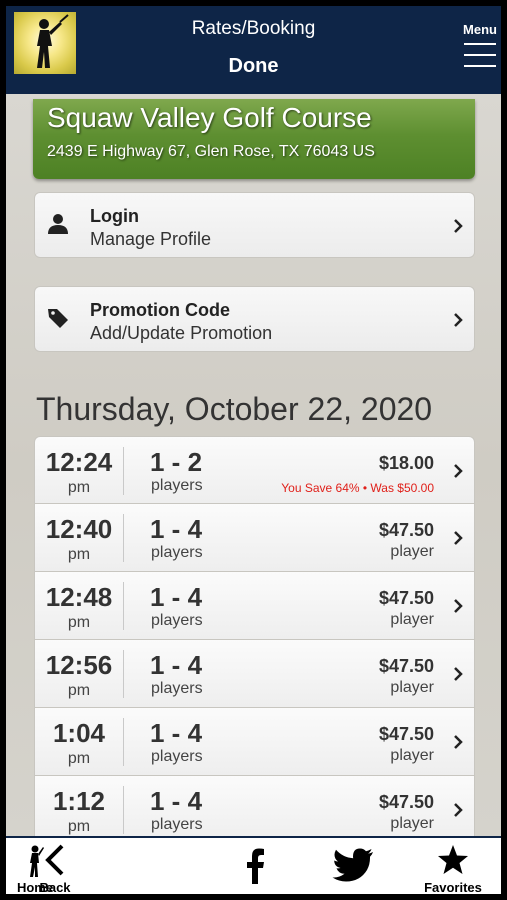 The width and height of the screenshot is (507, 900). What do you see at coordinates (114, 216) in the screenshot?
I see `login-title: Login` at bounding box center [114, 216].